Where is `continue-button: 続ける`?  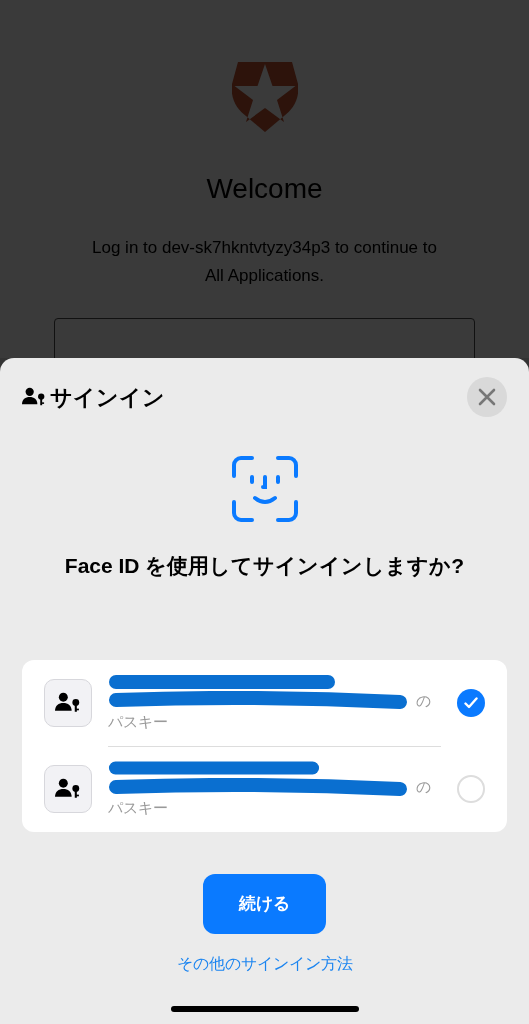 continue-button: 続ける is located at coordinates (264, 903).